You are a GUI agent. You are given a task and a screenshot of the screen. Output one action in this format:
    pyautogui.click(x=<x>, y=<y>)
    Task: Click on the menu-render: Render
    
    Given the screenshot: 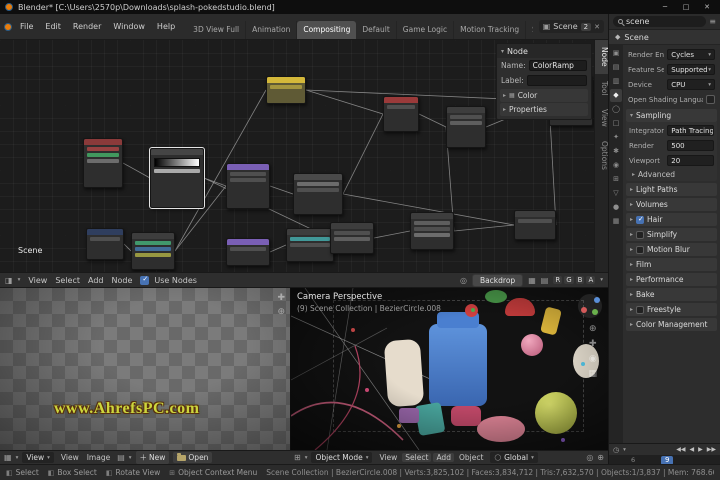 What is the action you would take?
    pyautogui.click(x=87, y=26)
    